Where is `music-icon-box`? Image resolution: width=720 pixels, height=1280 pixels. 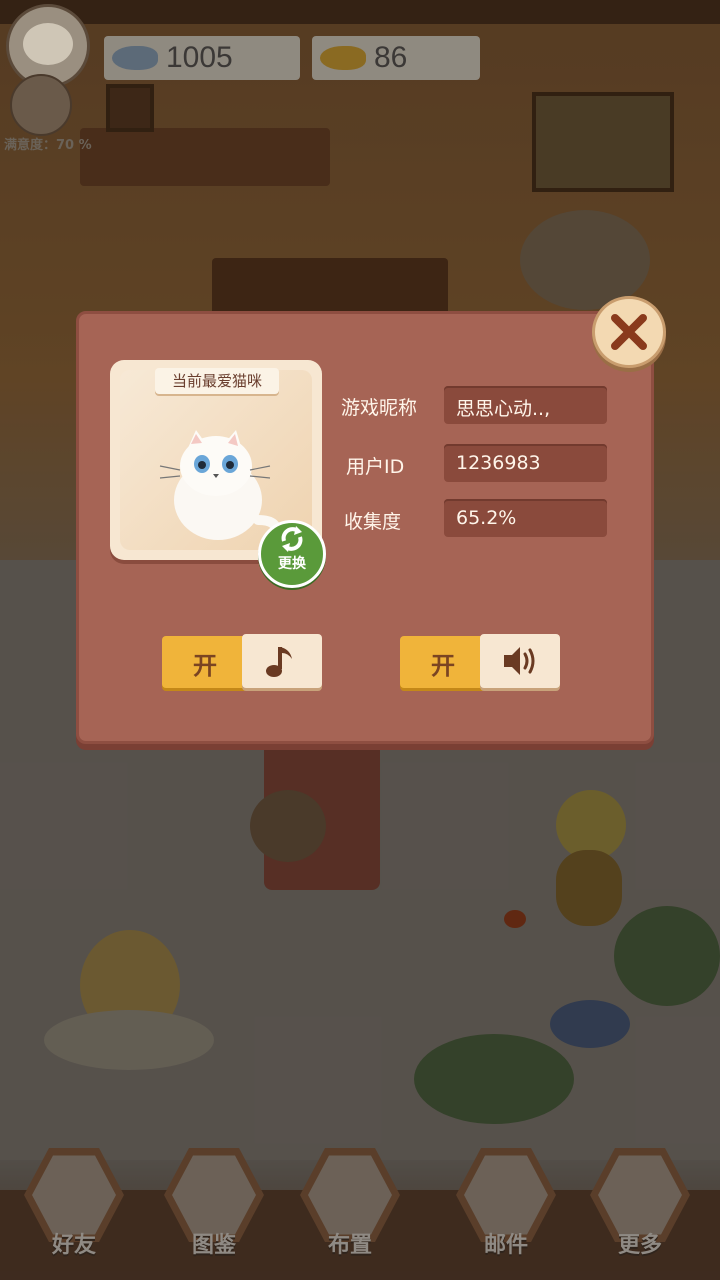 music-icon-box is located at coordinates (282, 661).